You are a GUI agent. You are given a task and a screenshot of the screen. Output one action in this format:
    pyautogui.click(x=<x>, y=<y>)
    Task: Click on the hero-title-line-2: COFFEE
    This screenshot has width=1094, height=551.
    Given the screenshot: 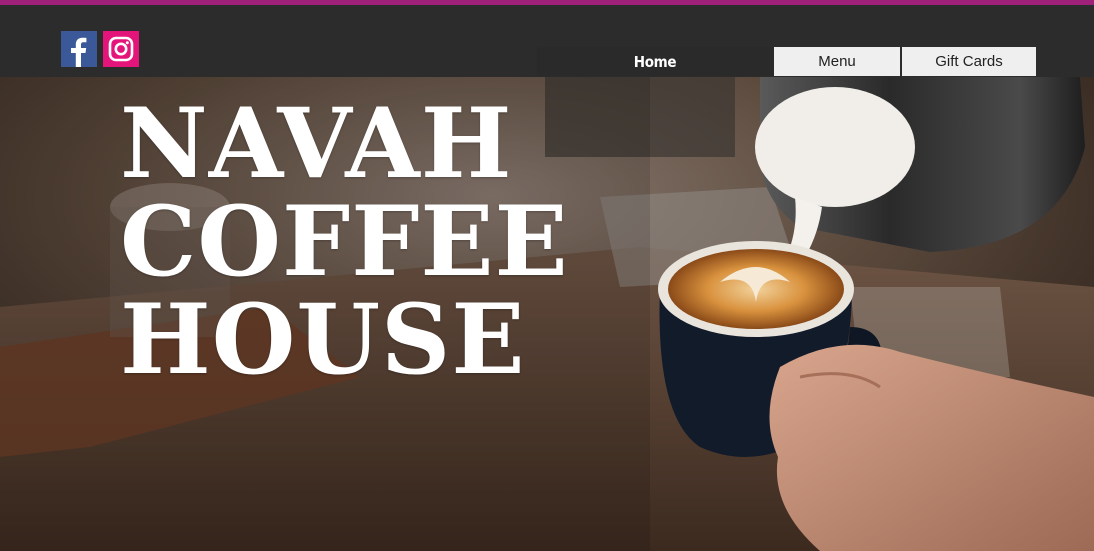 What is the action you would take?
    pyautogui.click(x=344, y=241)
    